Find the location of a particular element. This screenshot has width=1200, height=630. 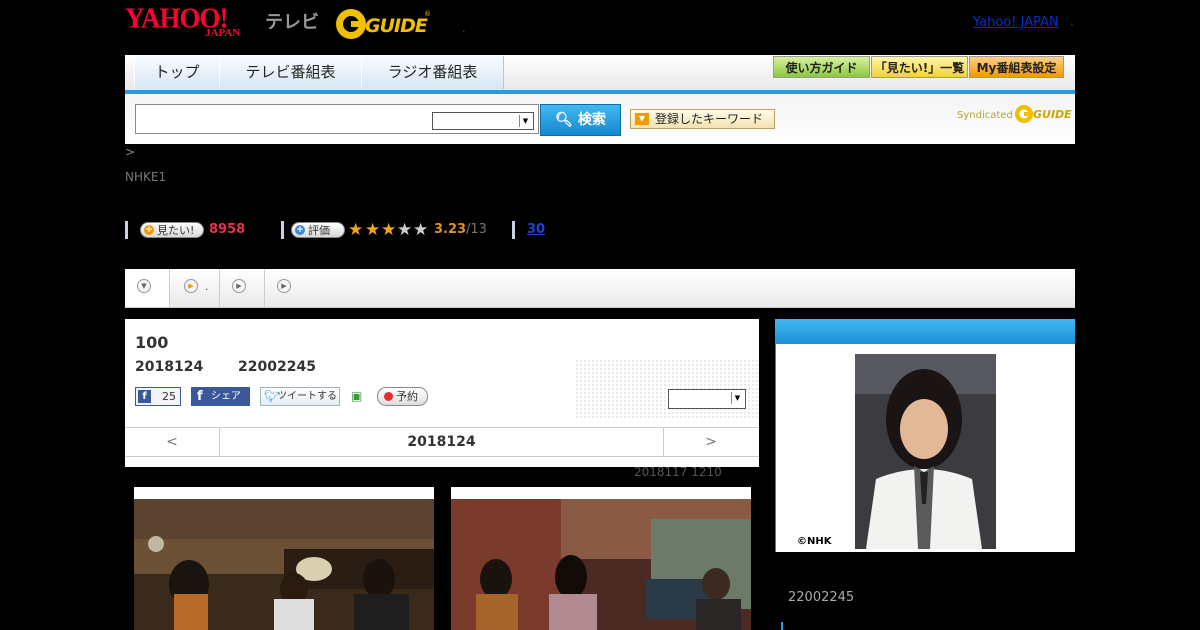

pager-date: 2018124 is located at coordinates (441, 442).